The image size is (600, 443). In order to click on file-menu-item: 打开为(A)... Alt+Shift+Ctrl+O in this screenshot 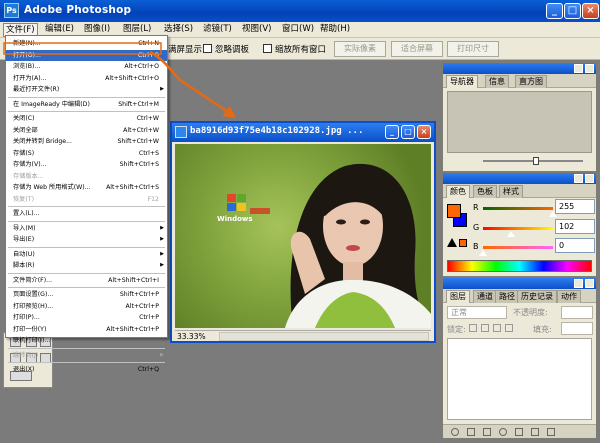, I will do `click(86, 78)`.